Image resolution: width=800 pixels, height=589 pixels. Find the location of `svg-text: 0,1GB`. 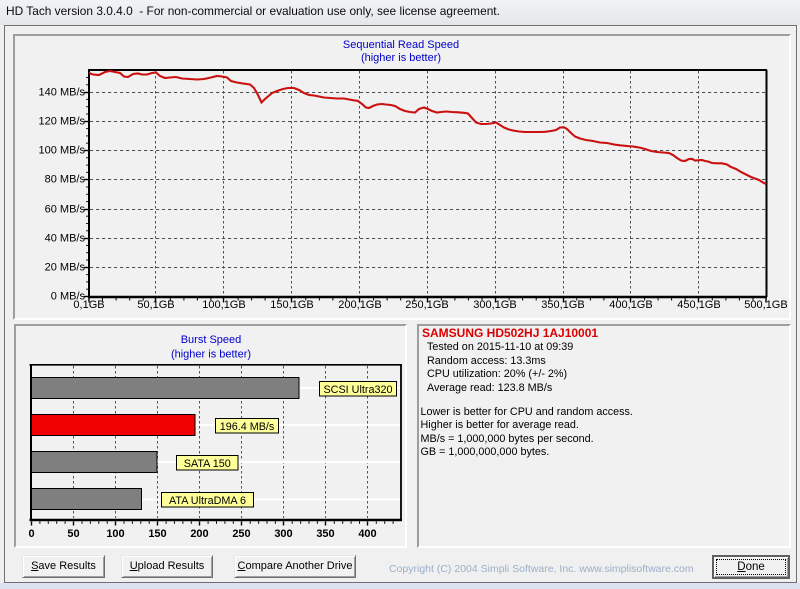

svg-text: 0,1GB is located at coordinates (88, 305).